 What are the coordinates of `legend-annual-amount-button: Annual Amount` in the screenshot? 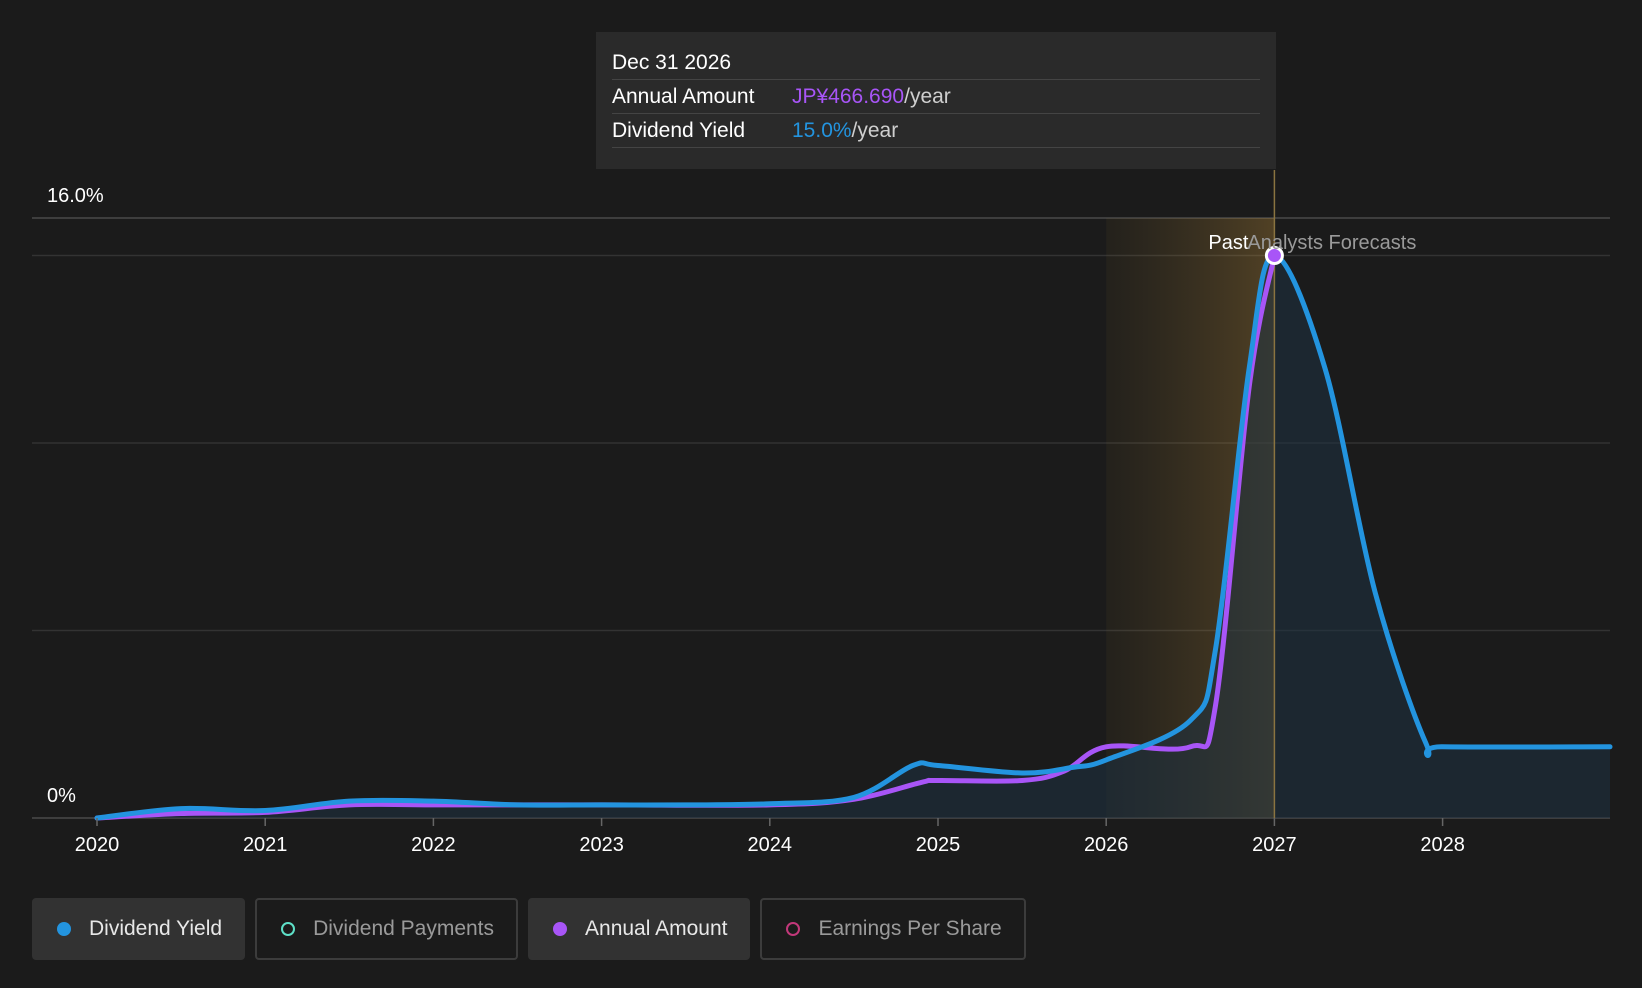 It's located at (639, 929).